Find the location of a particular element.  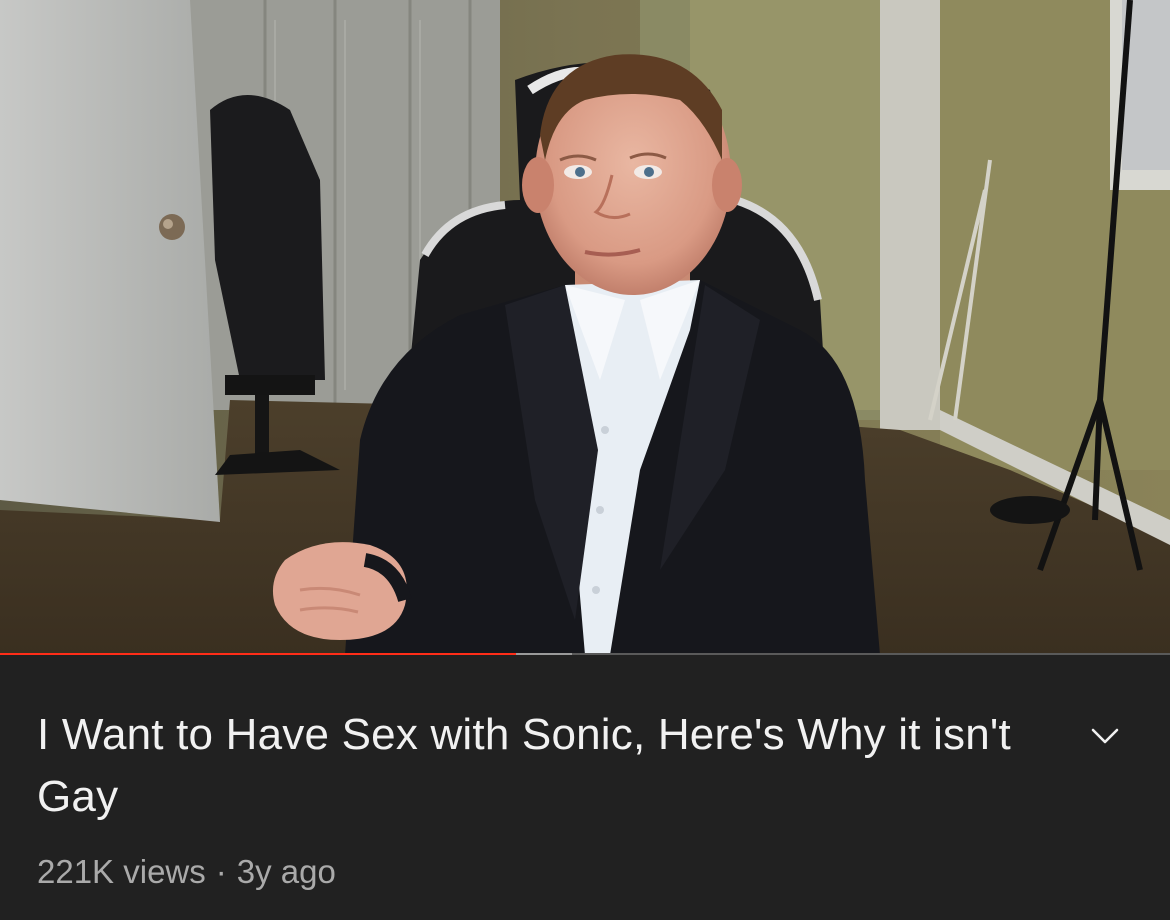

upload-age: 3y ago is located at coordinates (286, 871).